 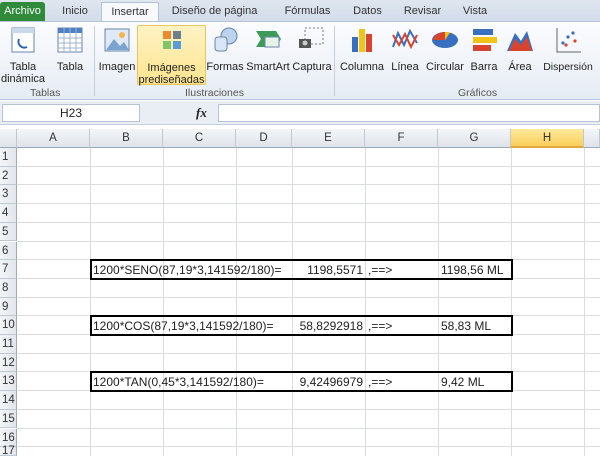 I want to click on column-header-d: D, so click(x=264, y=138).